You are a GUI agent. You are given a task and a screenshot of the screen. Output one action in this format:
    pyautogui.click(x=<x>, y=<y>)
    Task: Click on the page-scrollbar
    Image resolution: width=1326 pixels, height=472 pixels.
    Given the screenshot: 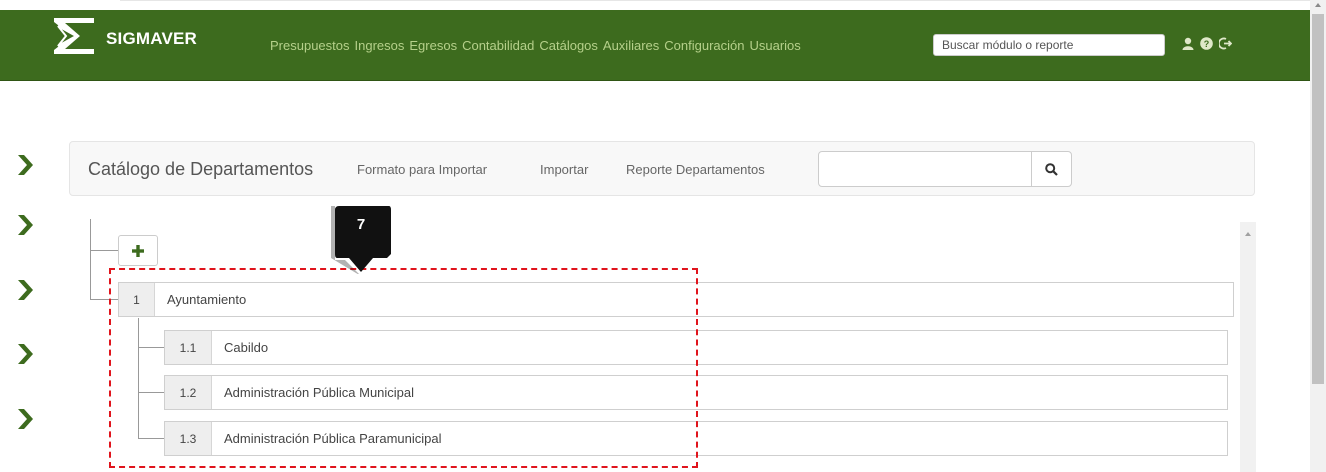 What is the action you would take?
    pyautogui.click(x=1318, y=236)
    